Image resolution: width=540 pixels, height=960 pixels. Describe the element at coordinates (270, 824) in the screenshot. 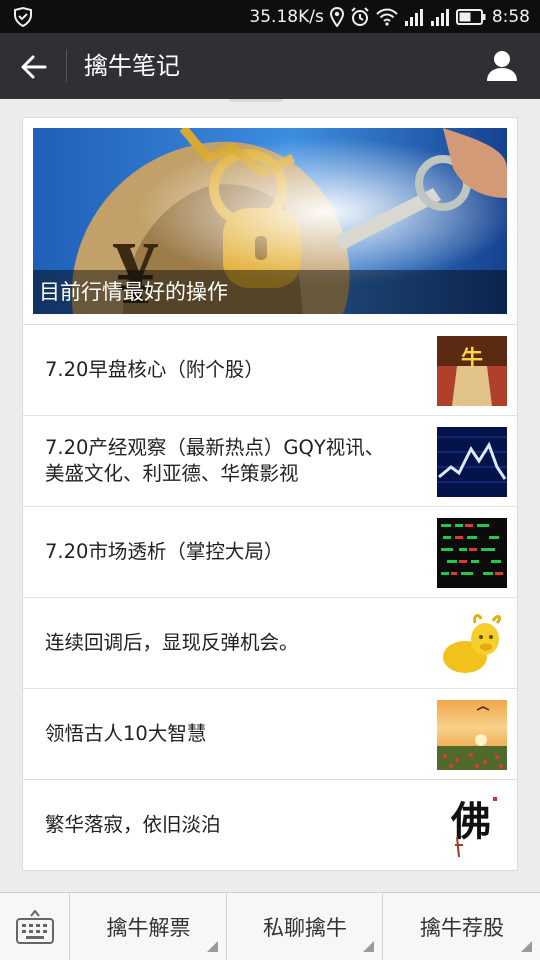

I see `article-item: 繁华落寂，依旧淡泊 佛` at that location.